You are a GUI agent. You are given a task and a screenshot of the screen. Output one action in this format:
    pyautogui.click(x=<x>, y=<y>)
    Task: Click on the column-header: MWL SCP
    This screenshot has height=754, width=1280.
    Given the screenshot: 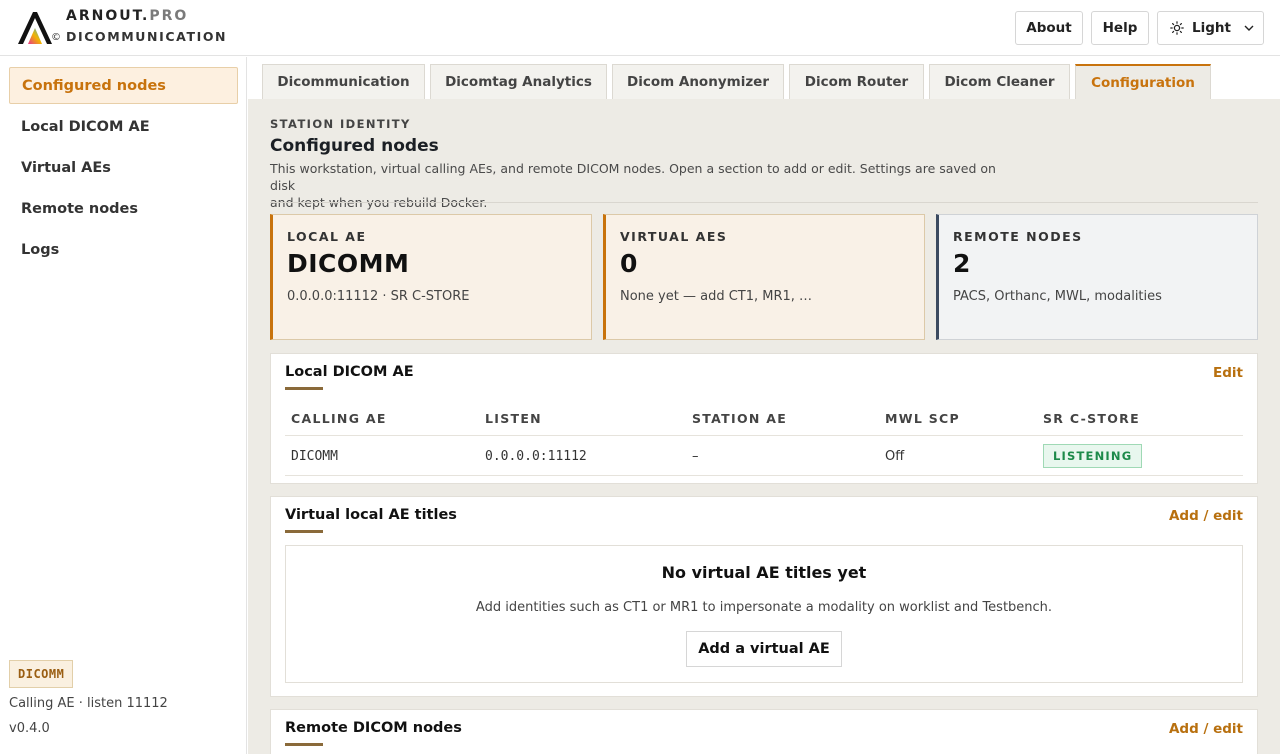 What is the action you would take?
    pyautogui.click(x=958, y=421)
    